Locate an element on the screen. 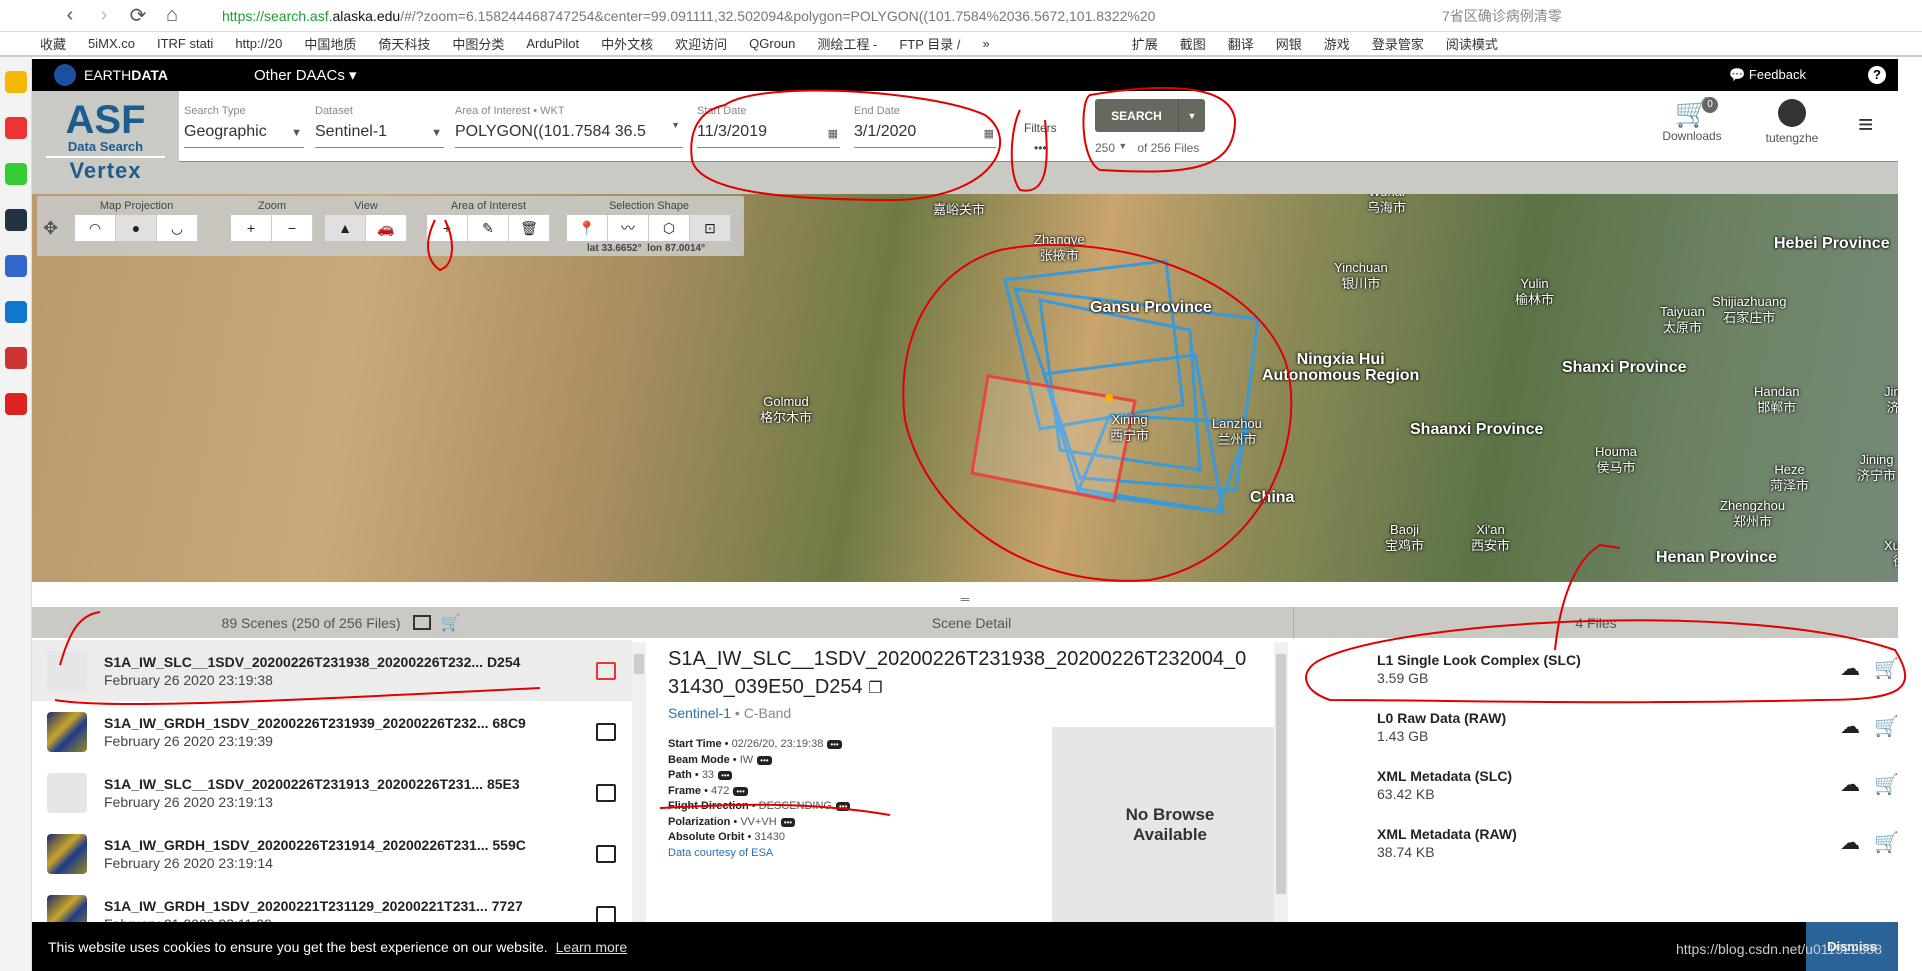 Image resolution: width=1922 pixels, height=971 pixels. bookmark-item: 登录管家 is located at coordinates (1398, 43).